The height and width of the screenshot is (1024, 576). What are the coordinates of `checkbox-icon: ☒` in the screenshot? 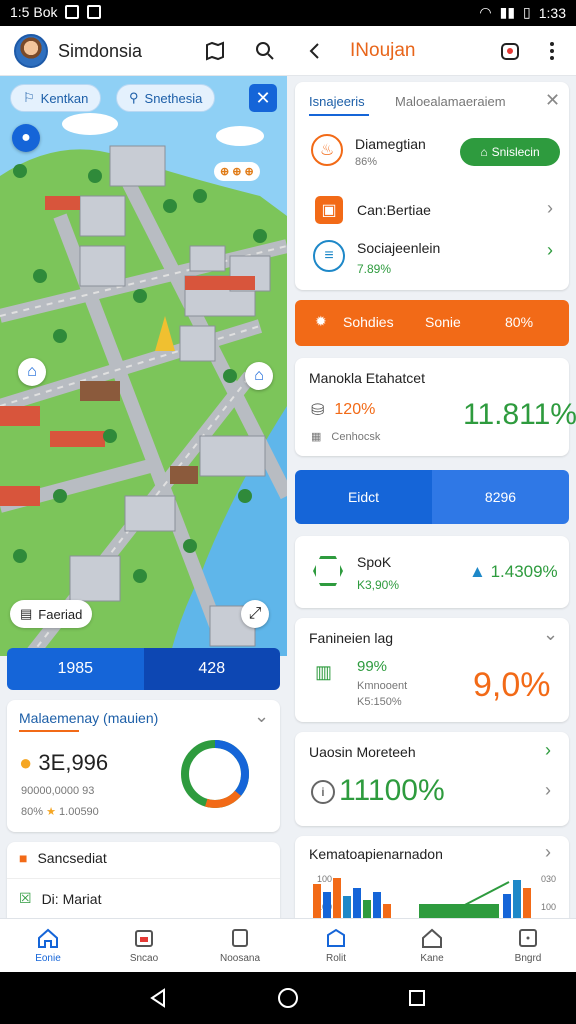 It's located at (25, 898).